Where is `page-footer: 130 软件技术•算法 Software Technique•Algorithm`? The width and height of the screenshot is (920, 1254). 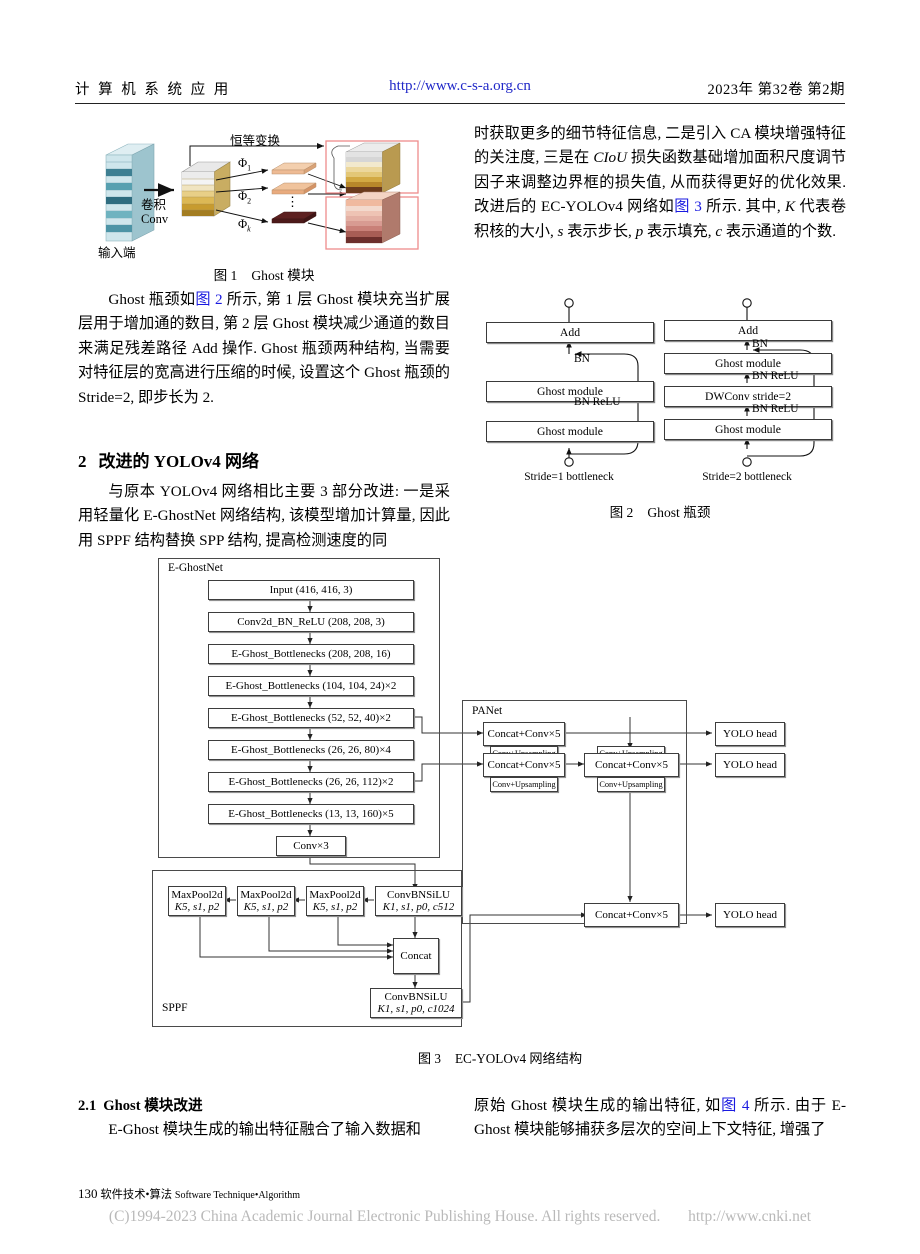
page-footer: 130 软件技术•算法 Software Technique•Algorithm is located at coordinates (189, 1194).